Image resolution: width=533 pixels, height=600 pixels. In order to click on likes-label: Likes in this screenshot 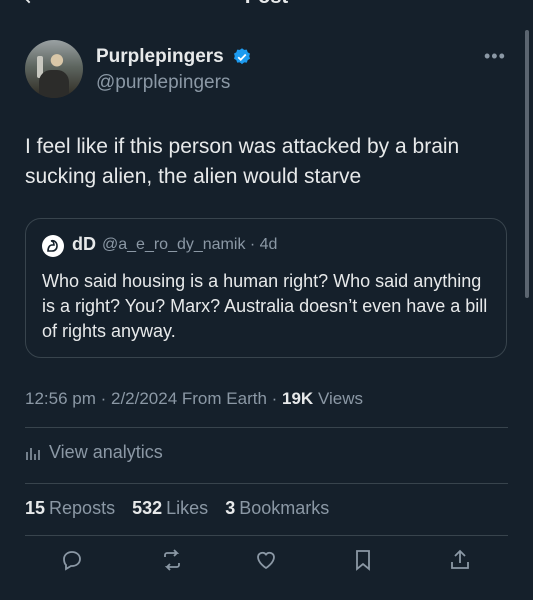, I will do `click(187, 508)`.